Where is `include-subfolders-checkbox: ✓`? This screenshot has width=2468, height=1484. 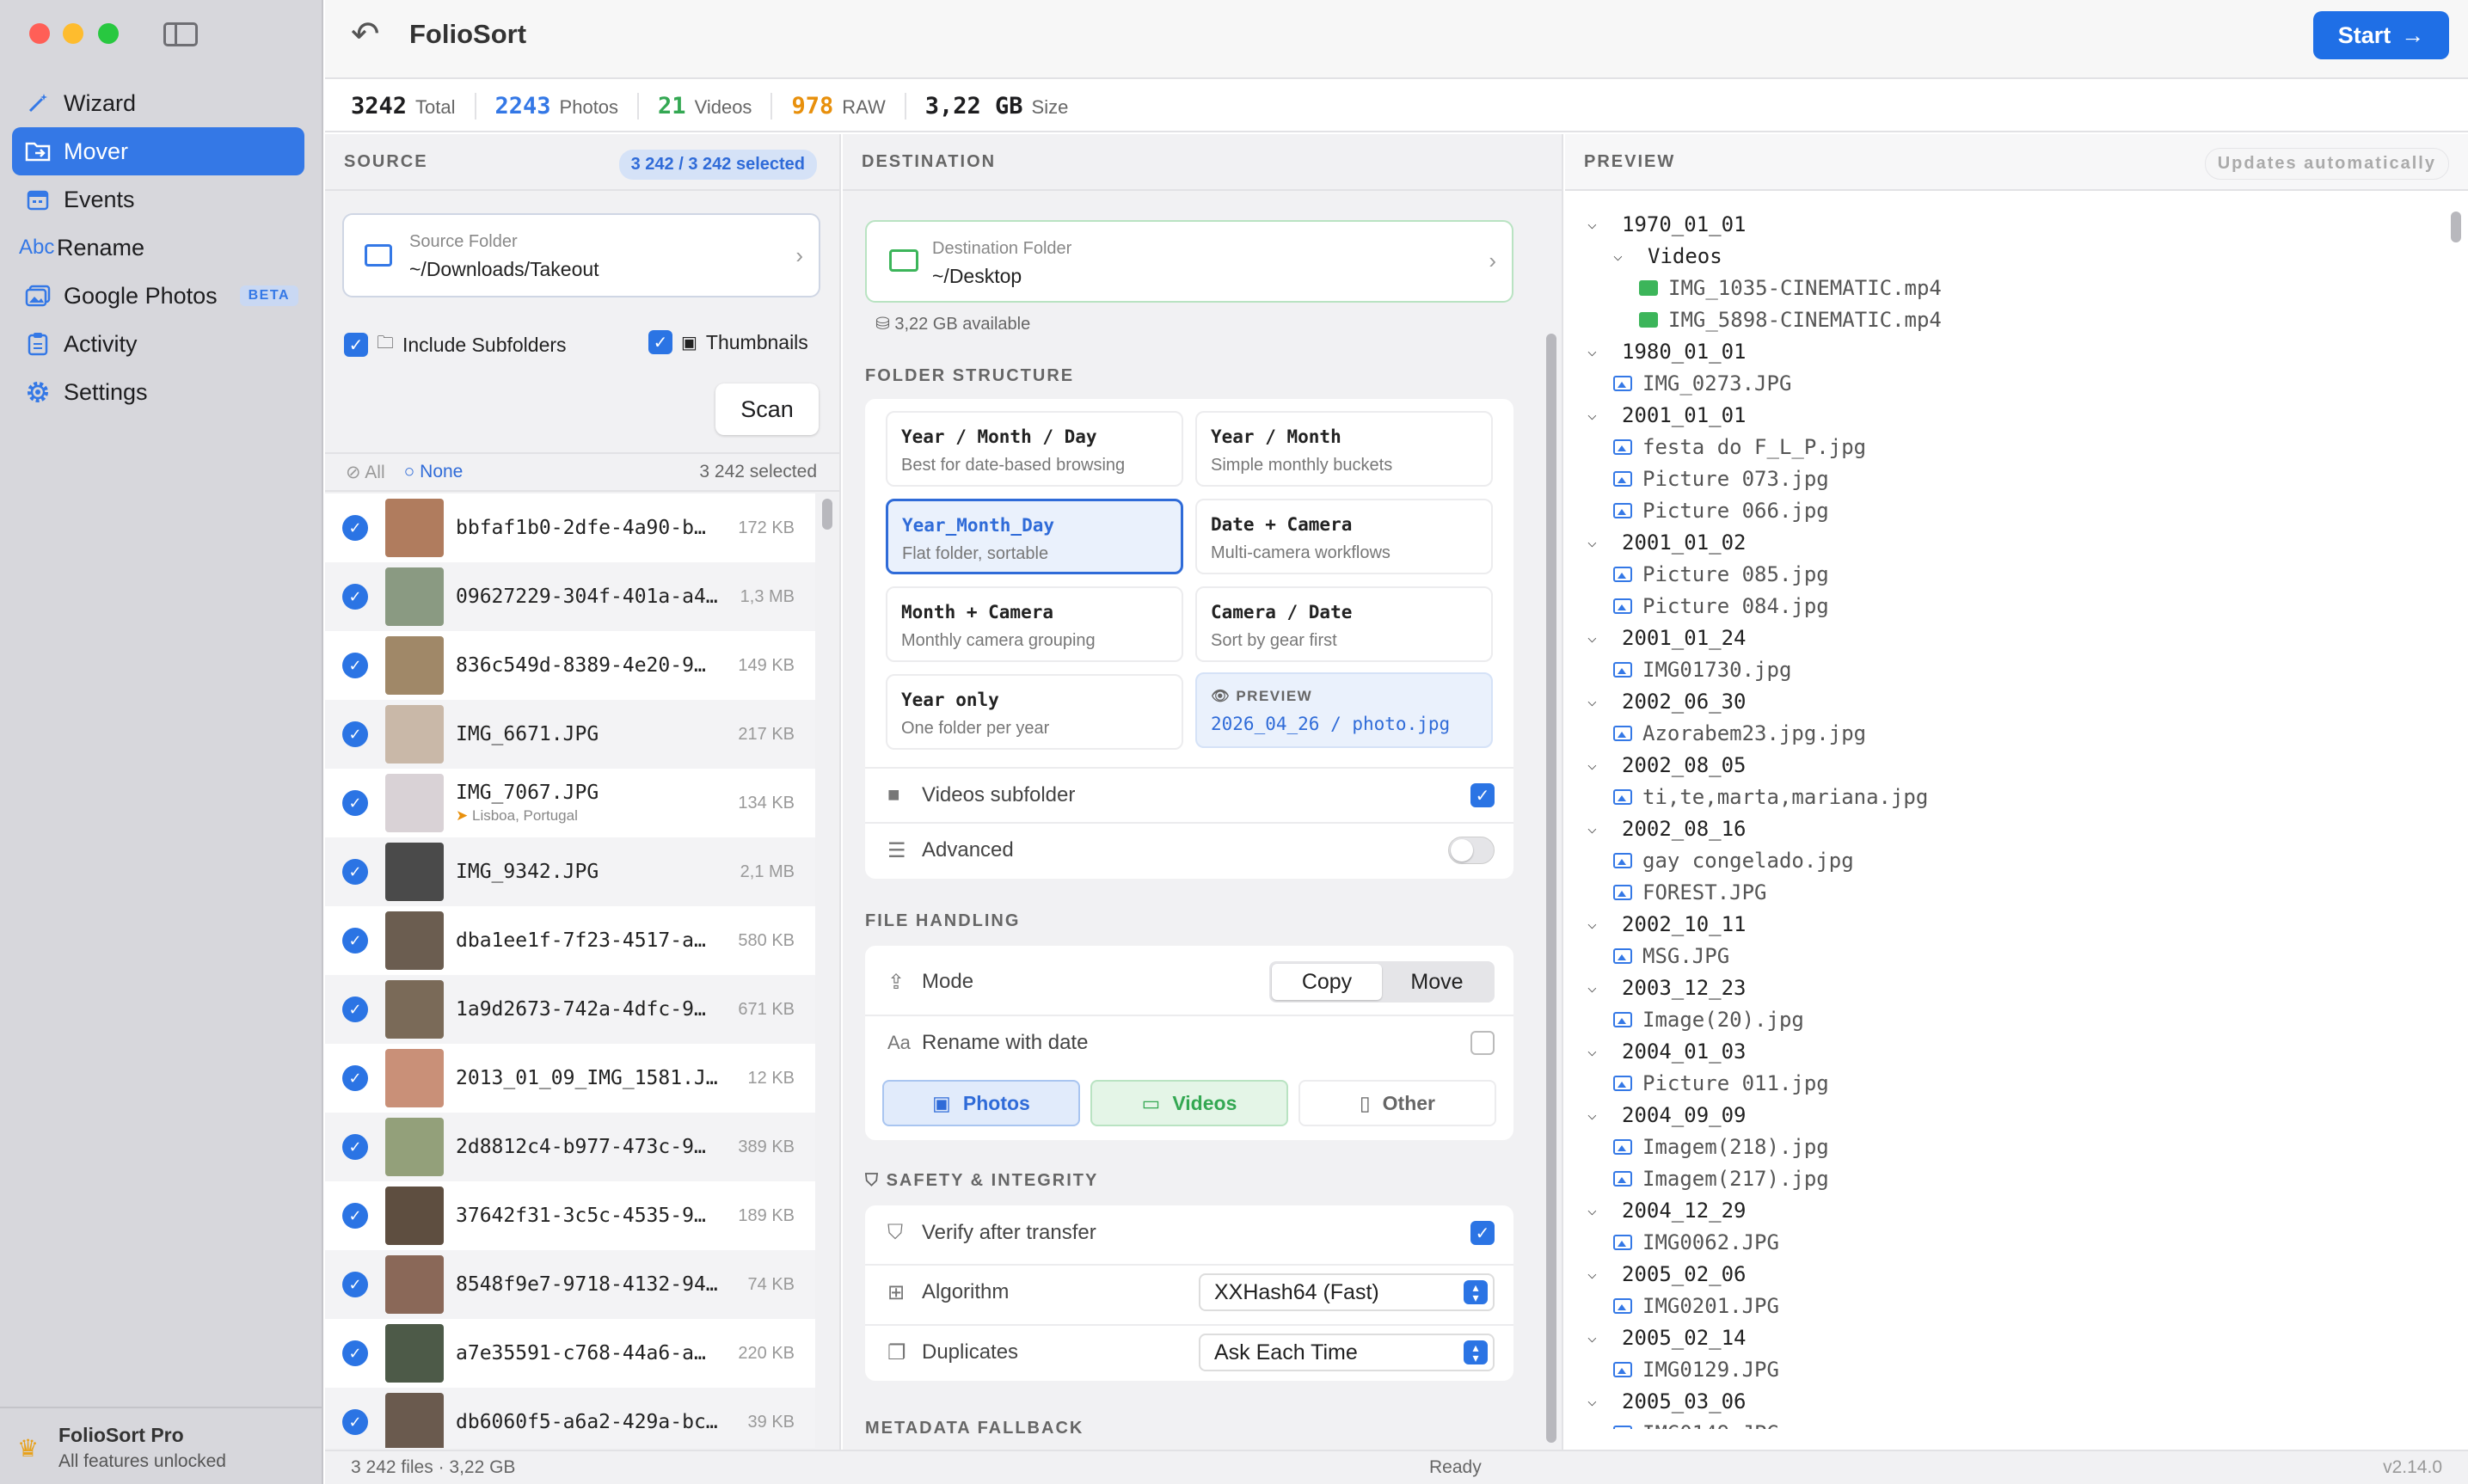 include-subfolders-checkbox: ✓ is located at coordinates (356, 345).